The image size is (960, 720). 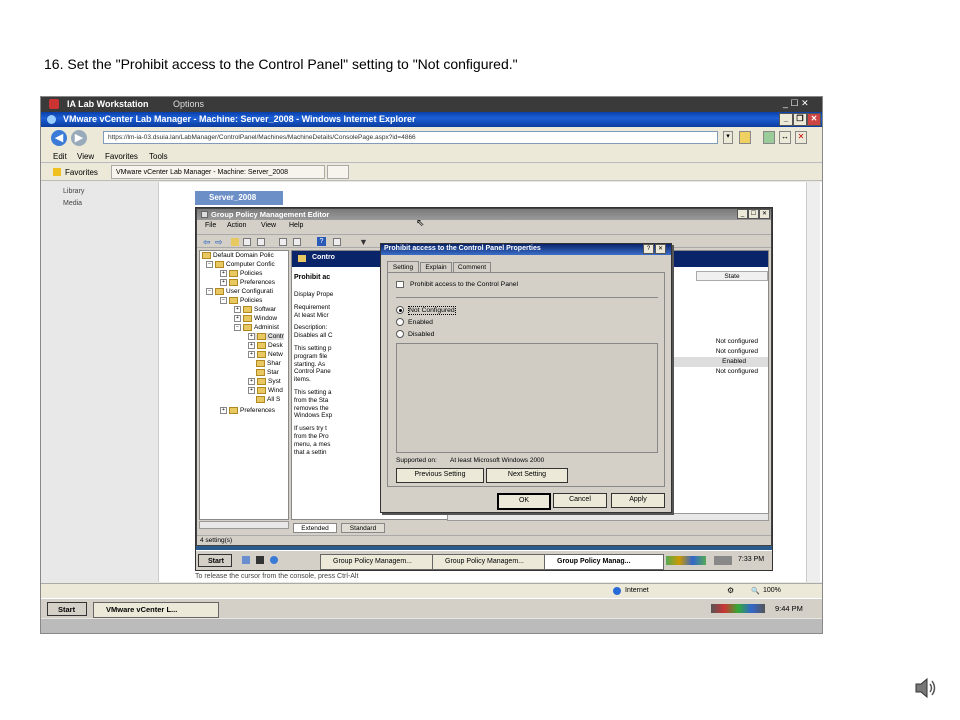 What do you see at coordinates (527, 475) in the screenshot?
I see `next-setting-button: Next Setting` at bounding box center [527, 475].